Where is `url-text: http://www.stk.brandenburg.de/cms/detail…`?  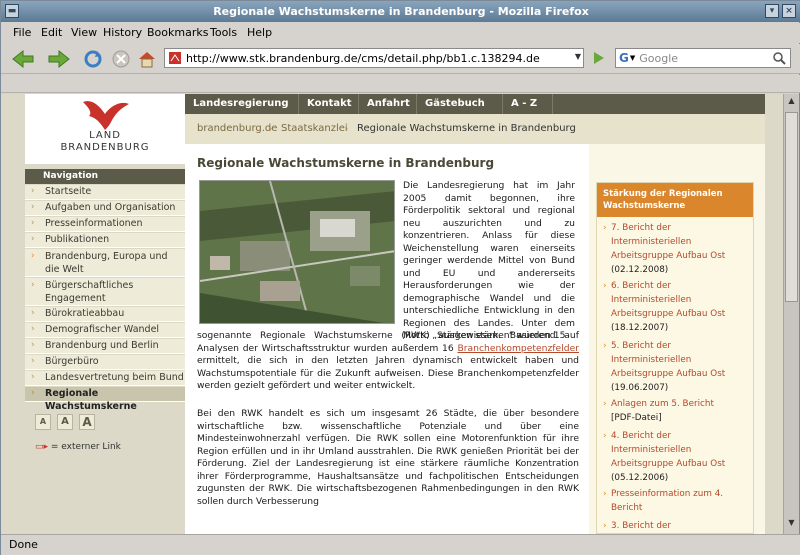 url-text: http://www.stk.brandenburg.de/cms/detail… is located at coordinates (363, 58).